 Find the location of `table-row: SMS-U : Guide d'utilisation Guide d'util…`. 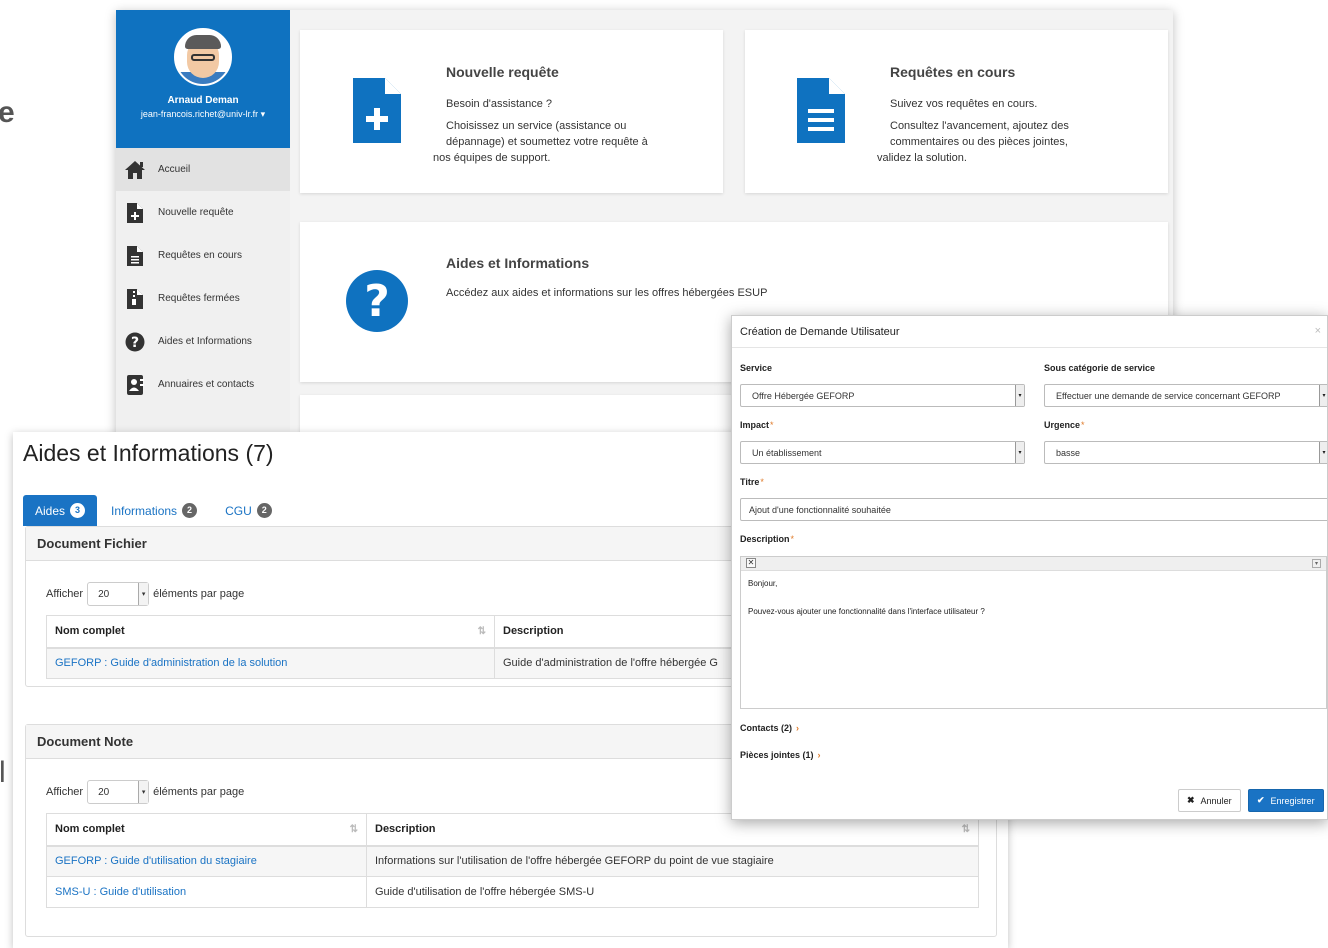

table-row: SMS-U : Guide d'utilisation Guide d'util… is located at coordinates (512, 892).